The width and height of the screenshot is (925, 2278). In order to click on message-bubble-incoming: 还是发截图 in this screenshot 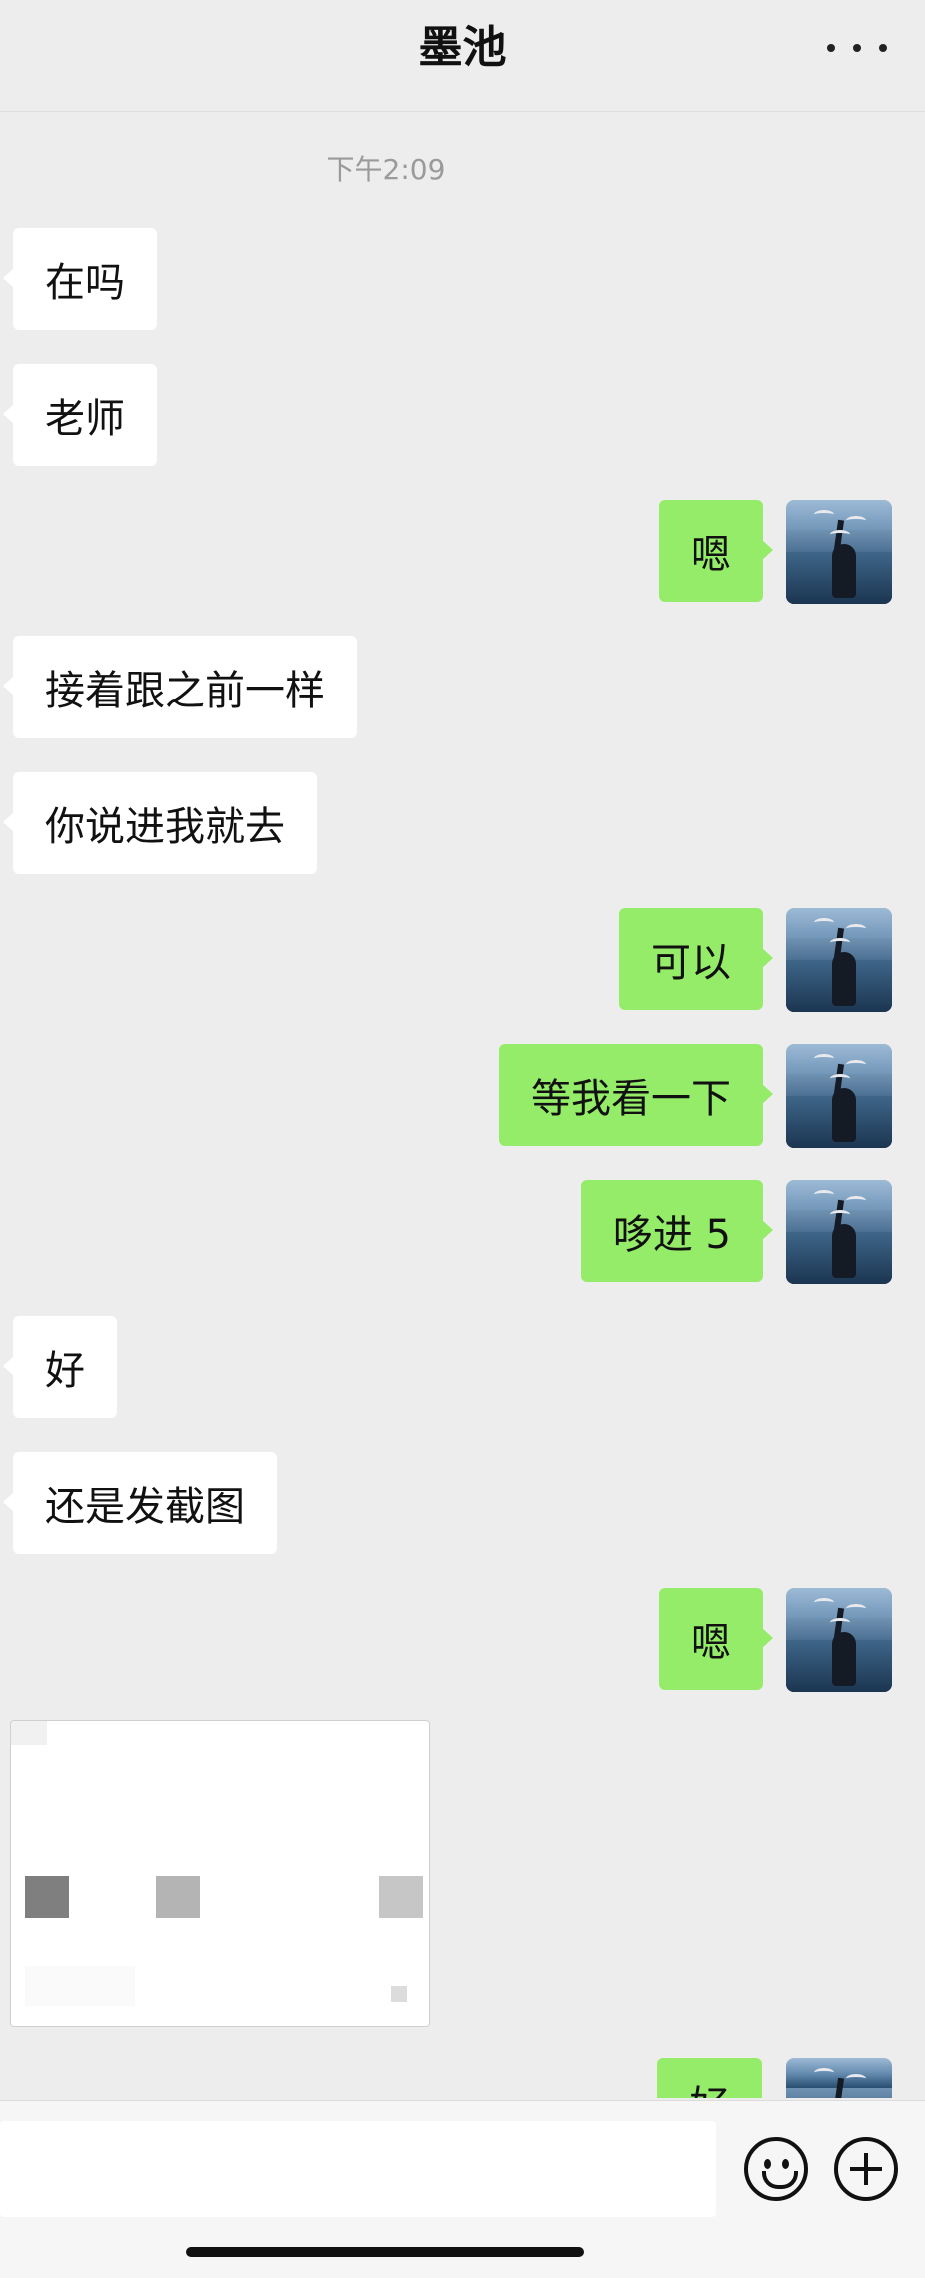, I will do `click(140, 1503)`.